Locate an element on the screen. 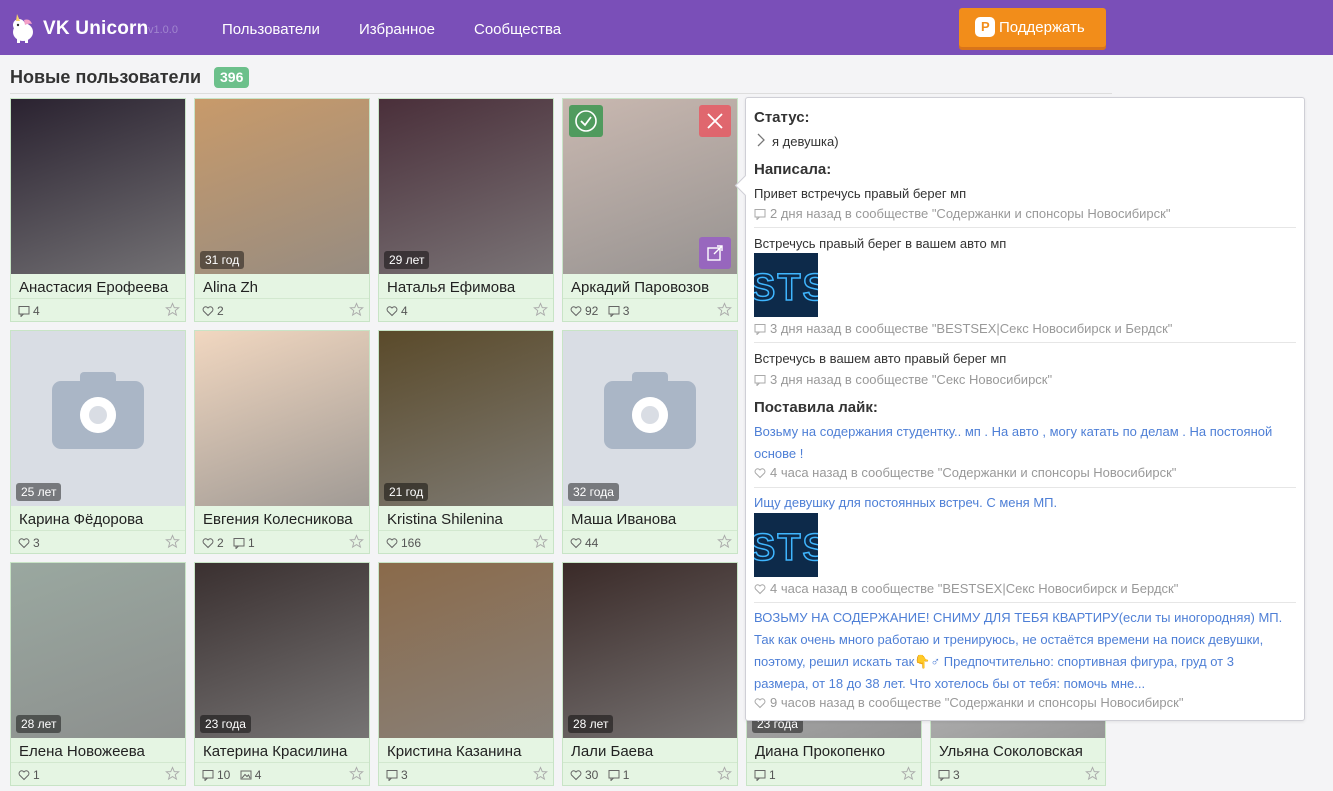 The image size is (1333, 791). card-stats: 30 1 is located at coordinates (603, 775).